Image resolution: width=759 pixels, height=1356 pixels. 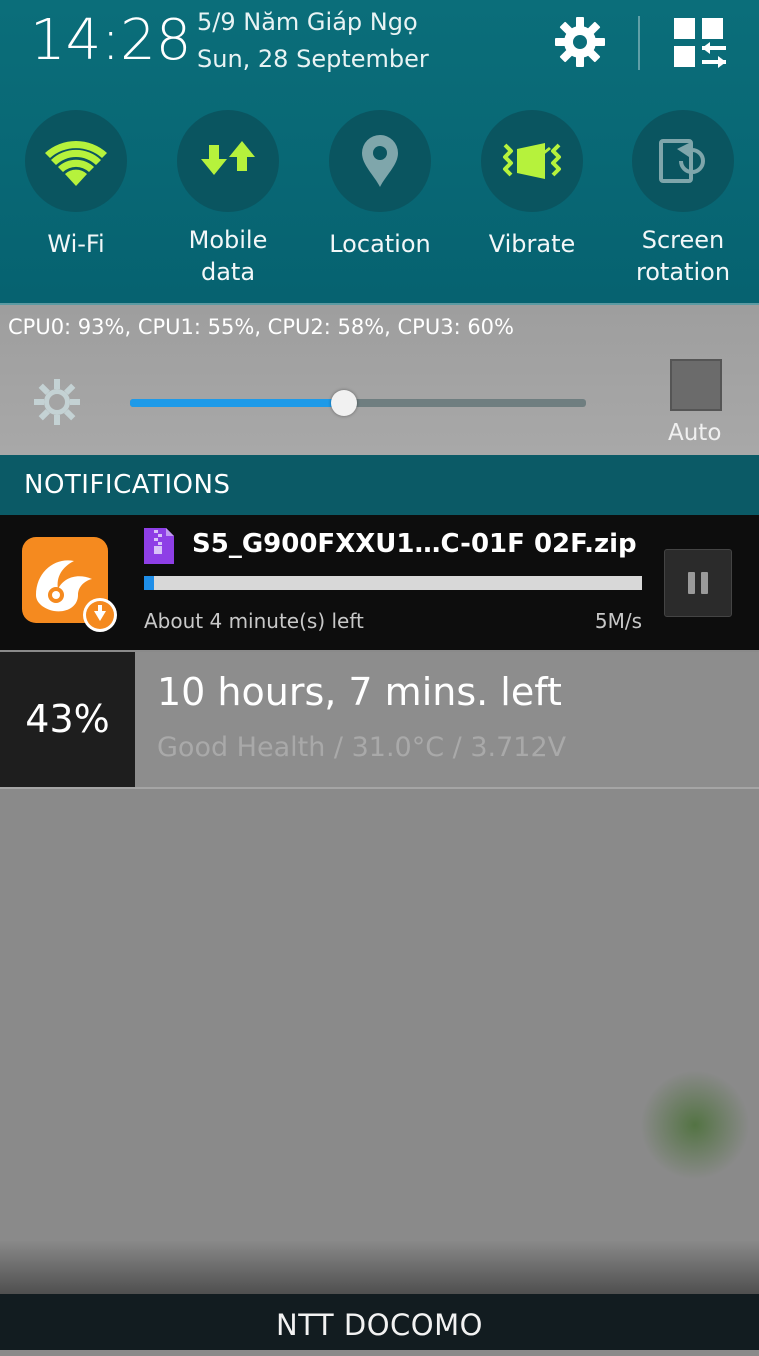 What do you see at coordinates (700, 44) in the screenshot?
I see `edit-quick-settings-icon` at bounding box center [700, 44].